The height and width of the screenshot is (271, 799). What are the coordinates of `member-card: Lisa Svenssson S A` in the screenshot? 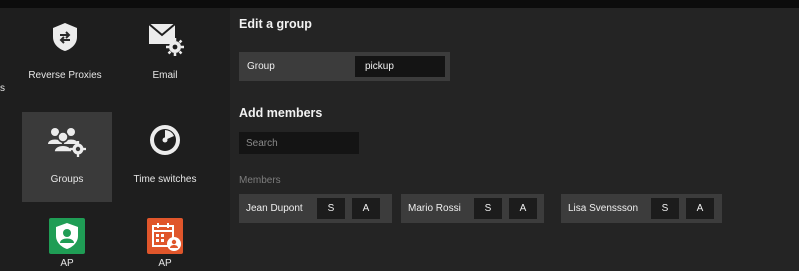 It's located at (641, 208).